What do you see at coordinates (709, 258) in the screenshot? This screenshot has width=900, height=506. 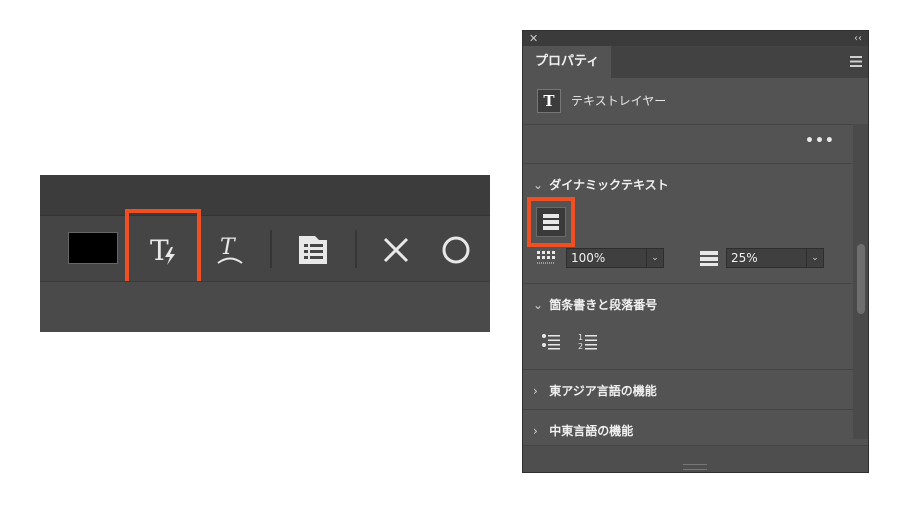 I see `spacing-icon` at bounding box center [709, 258].